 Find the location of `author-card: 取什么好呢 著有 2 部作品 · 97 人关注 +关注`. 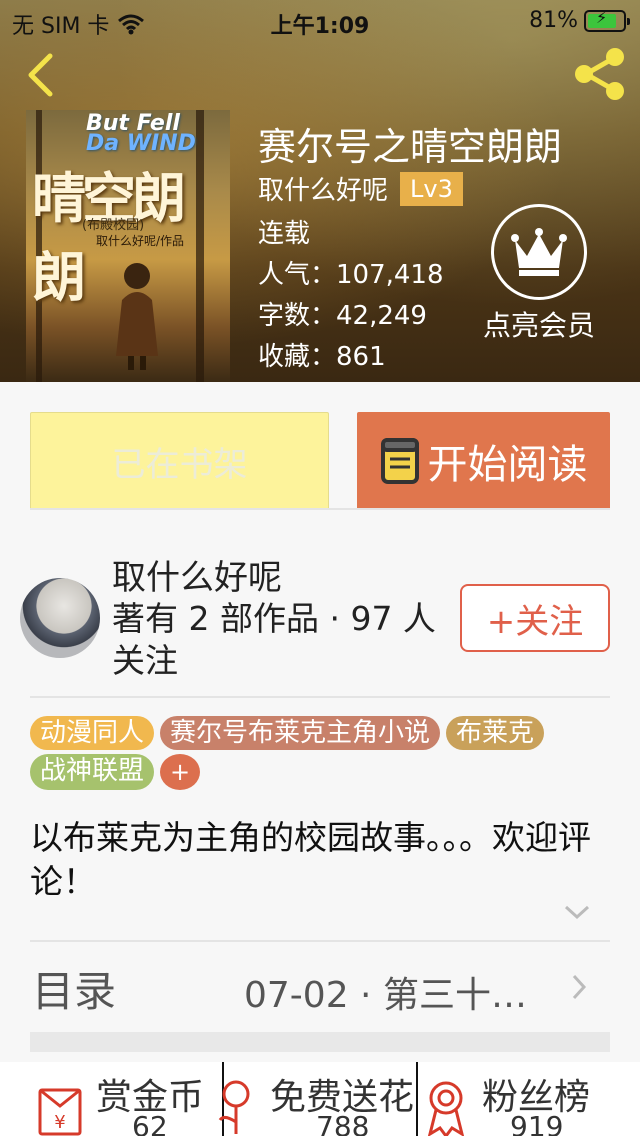

author-card: 取什么好呢 著有 2 部作品 · 97 人关注 +关注 is located at coordinates (320, 622).